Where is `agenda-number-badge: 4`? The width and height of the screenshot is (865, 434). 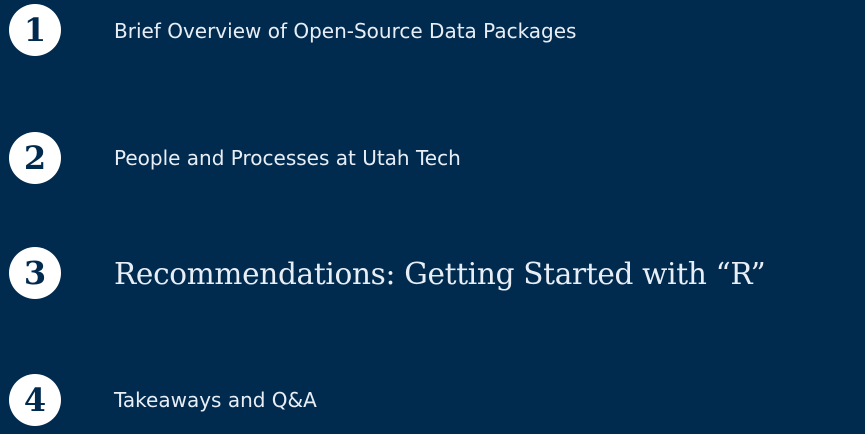
agenda-number-badge: 4 is located at coordinates (35, 400).